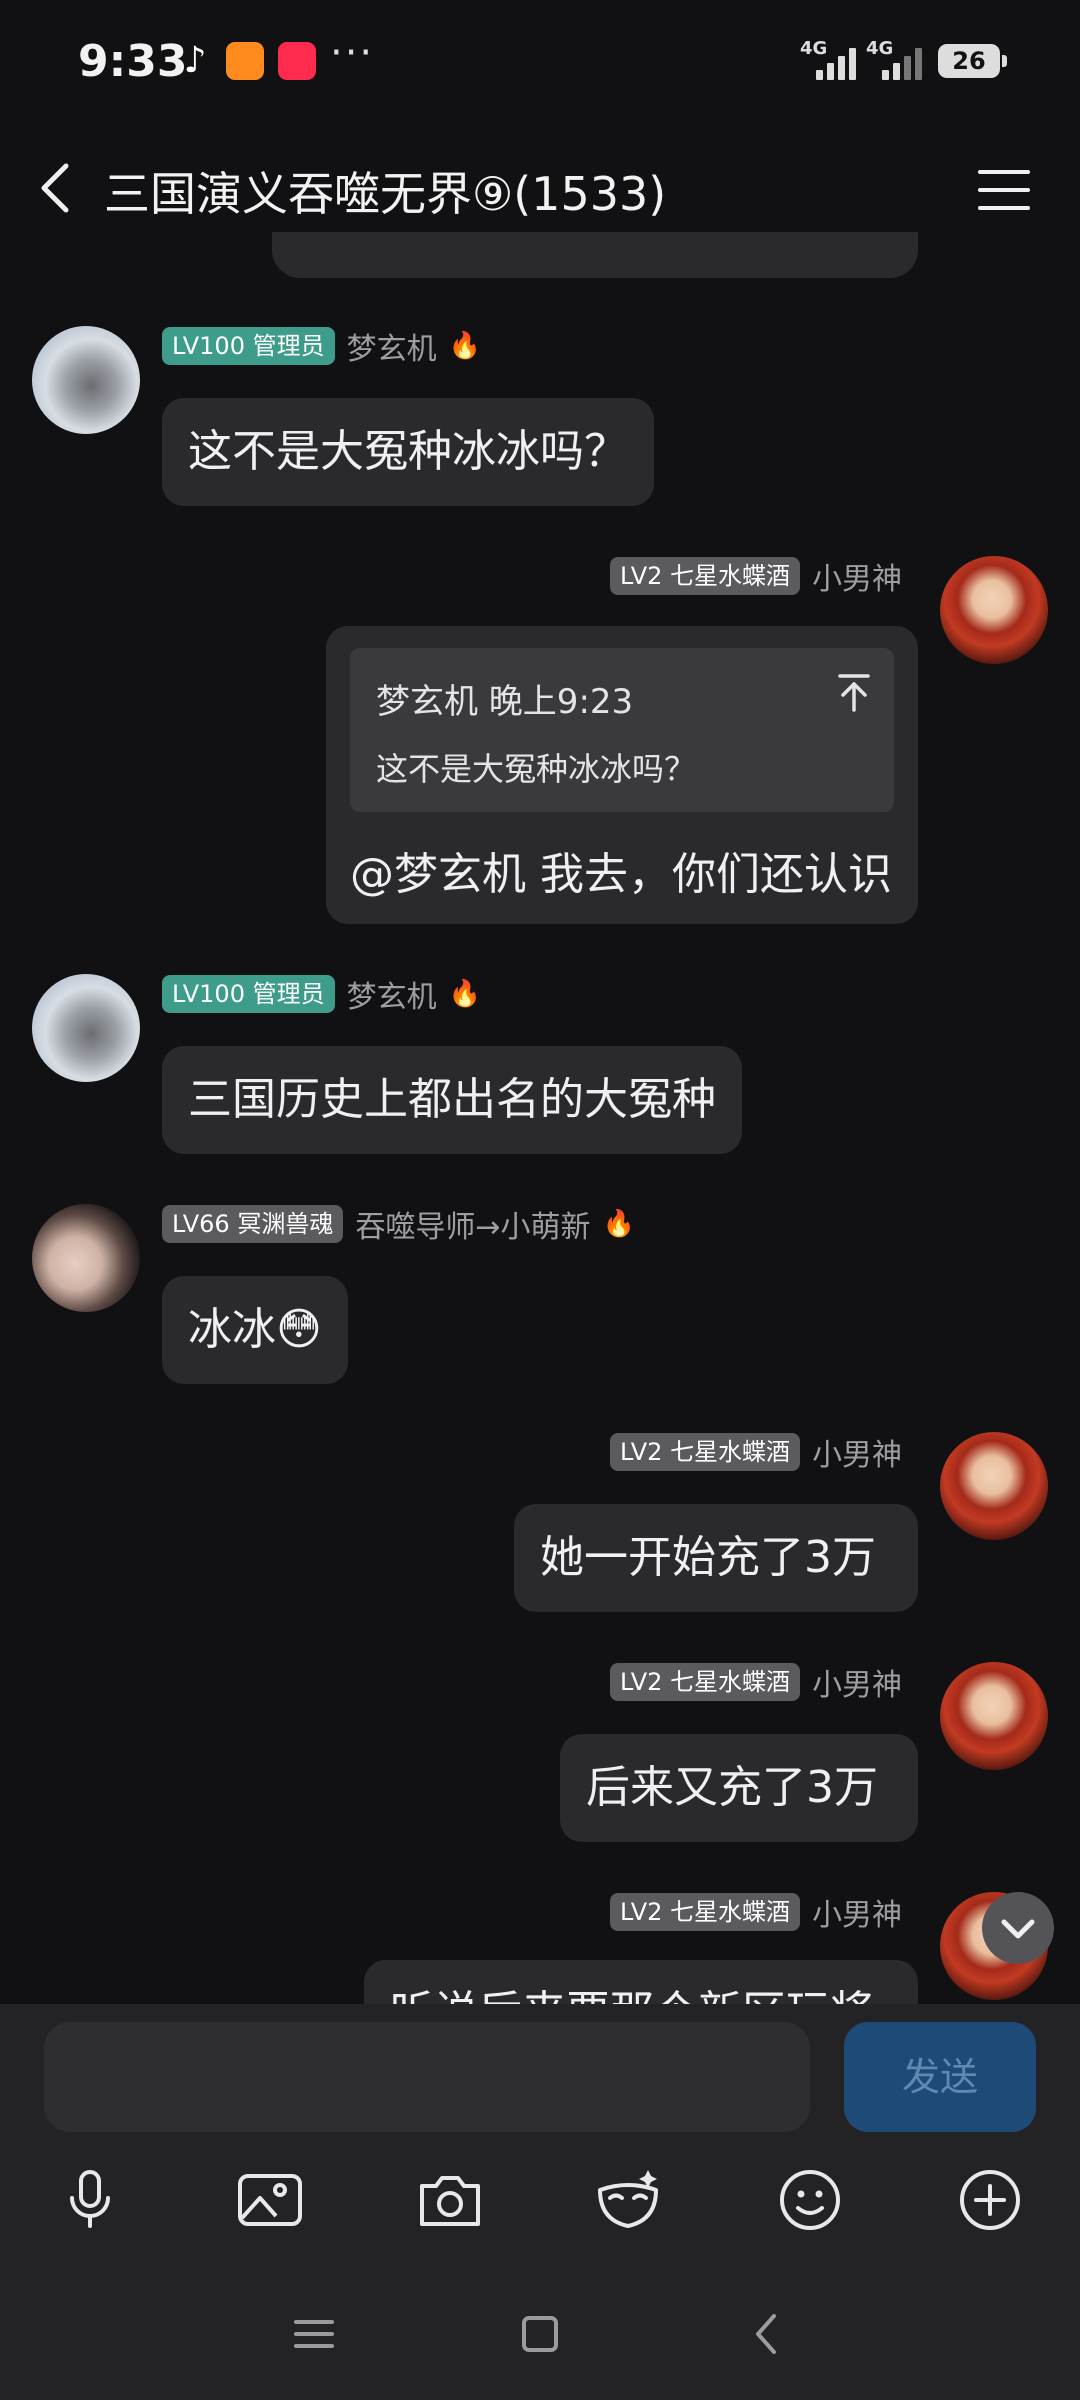 This screenshot has width=1080, height=2400. I want to click on flushed-emoji-icon: 😳, so click(299, 1329).